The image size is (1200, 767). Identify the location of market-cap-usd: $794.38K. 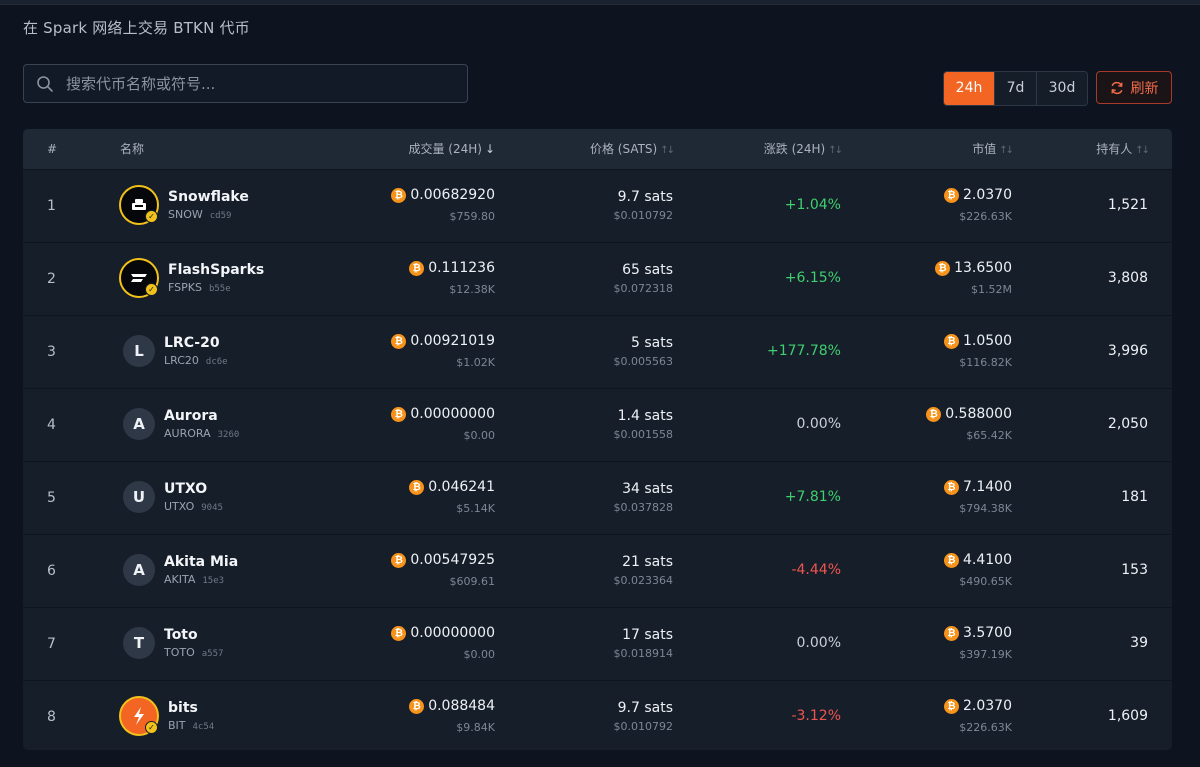
(985, 508).